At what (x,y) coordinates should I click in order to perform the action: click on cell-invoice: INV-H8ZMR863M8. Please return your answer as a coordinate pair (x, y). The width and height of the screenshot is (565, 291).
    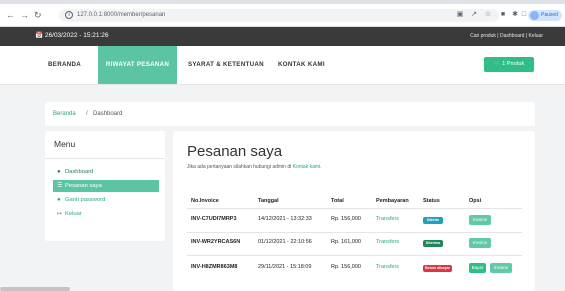
    Looking at the image, I should click on (214, 267).